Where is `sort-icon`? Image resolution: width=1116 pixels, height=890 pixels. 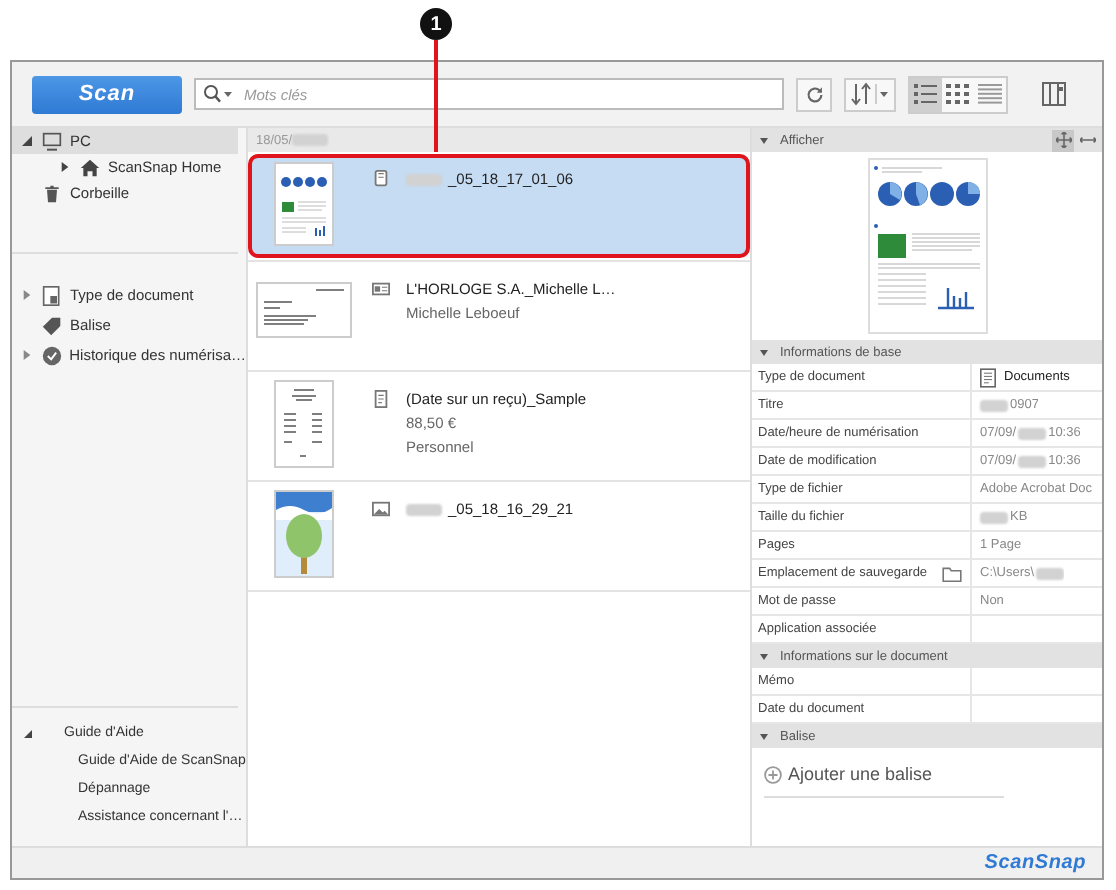
sort-icon is located at coordinates (870, 94).